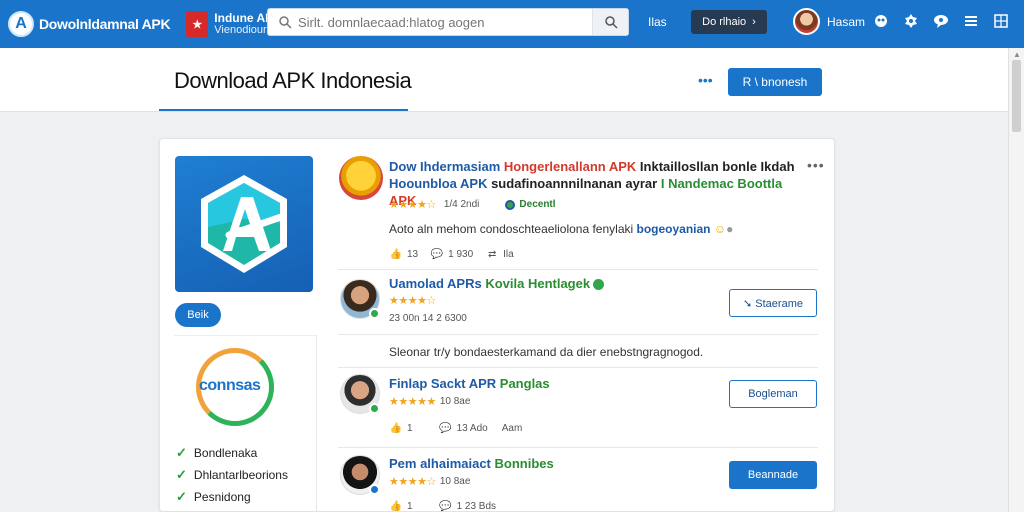 Image resolution: width=1024 pixels, height=512 pixels. I want to click on share-icon: ⇄, so click(492, 254).